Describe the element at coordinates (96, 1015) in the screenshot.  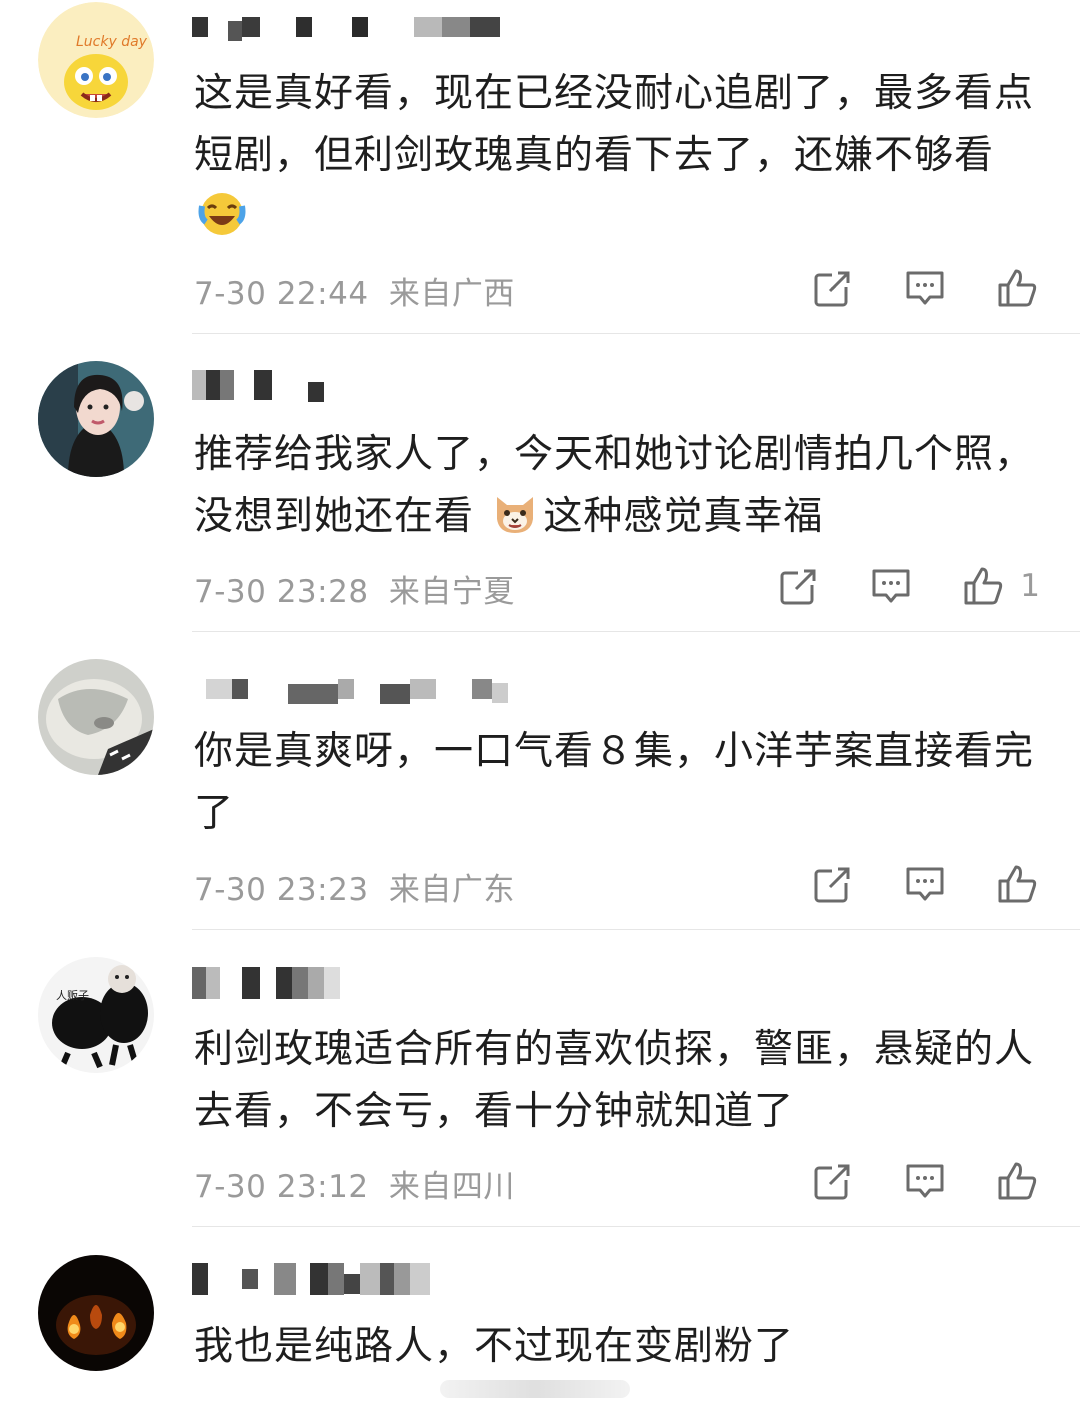
I see `avatar: 人贩子` at that location.